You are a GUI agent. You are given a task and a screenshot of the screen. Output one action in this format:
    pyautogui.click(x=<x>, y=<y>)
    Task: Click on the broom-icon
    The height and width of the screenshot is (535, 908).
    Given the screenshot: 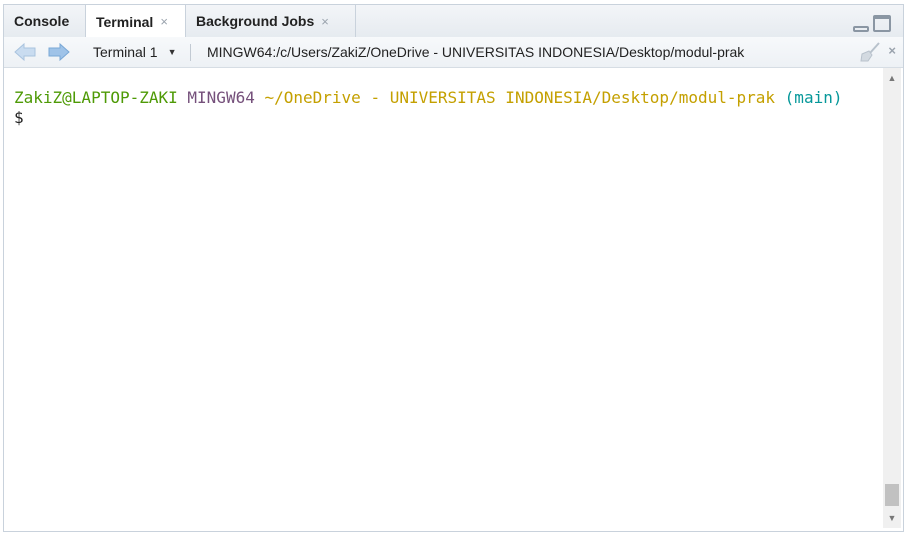 What is the action you would take?
    pyautogui.click(x=870, y=52)
    